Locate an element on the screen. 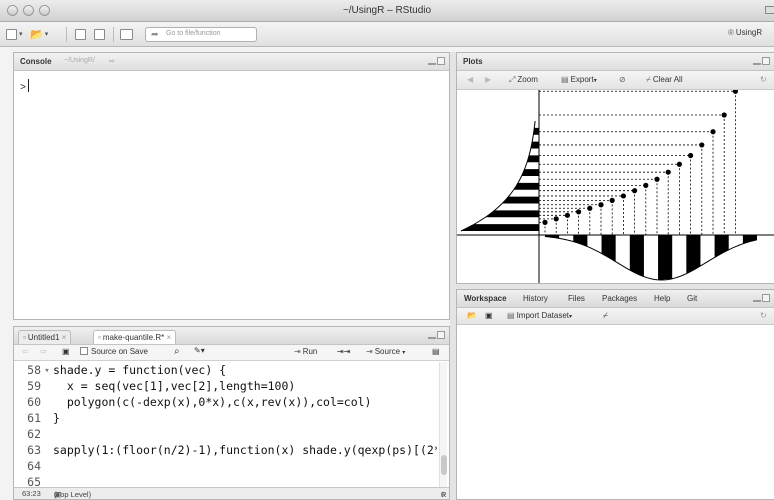  export-button: ▤ Export▾ is located at coordinates (579, 79).